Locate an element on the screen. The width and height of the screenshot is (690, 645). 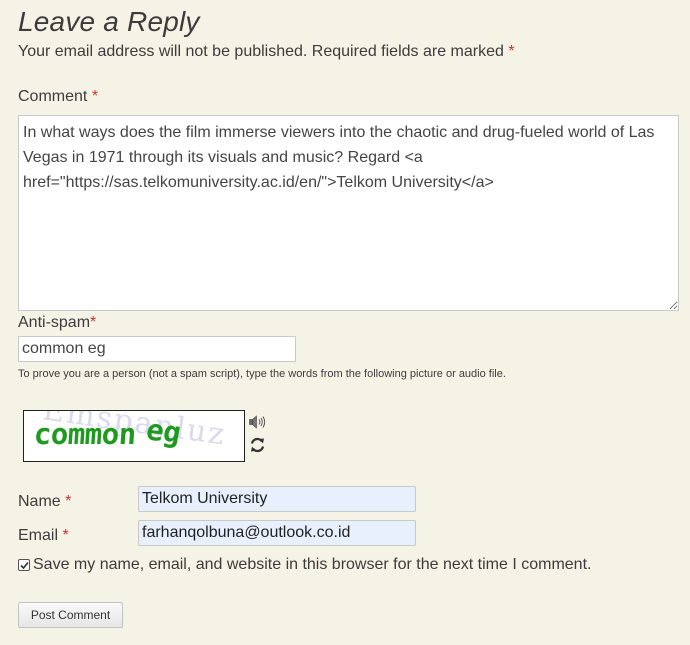
name-label-text: Name is located at coordinates (39, 501).